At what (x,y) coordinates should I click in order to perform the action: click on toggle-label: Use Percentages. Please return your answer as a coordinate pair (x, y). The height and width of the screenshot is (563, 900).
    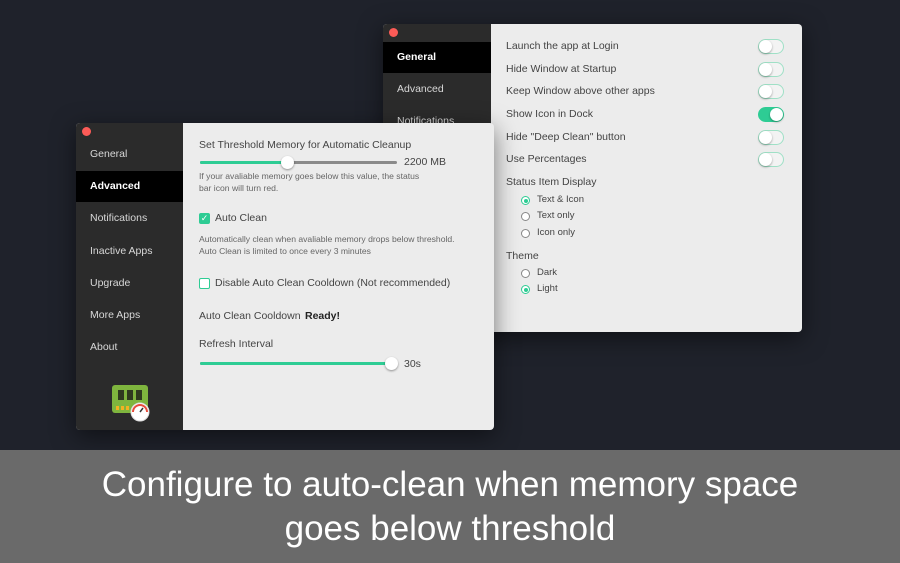
    Looking at the image, I should click on (546, 159).